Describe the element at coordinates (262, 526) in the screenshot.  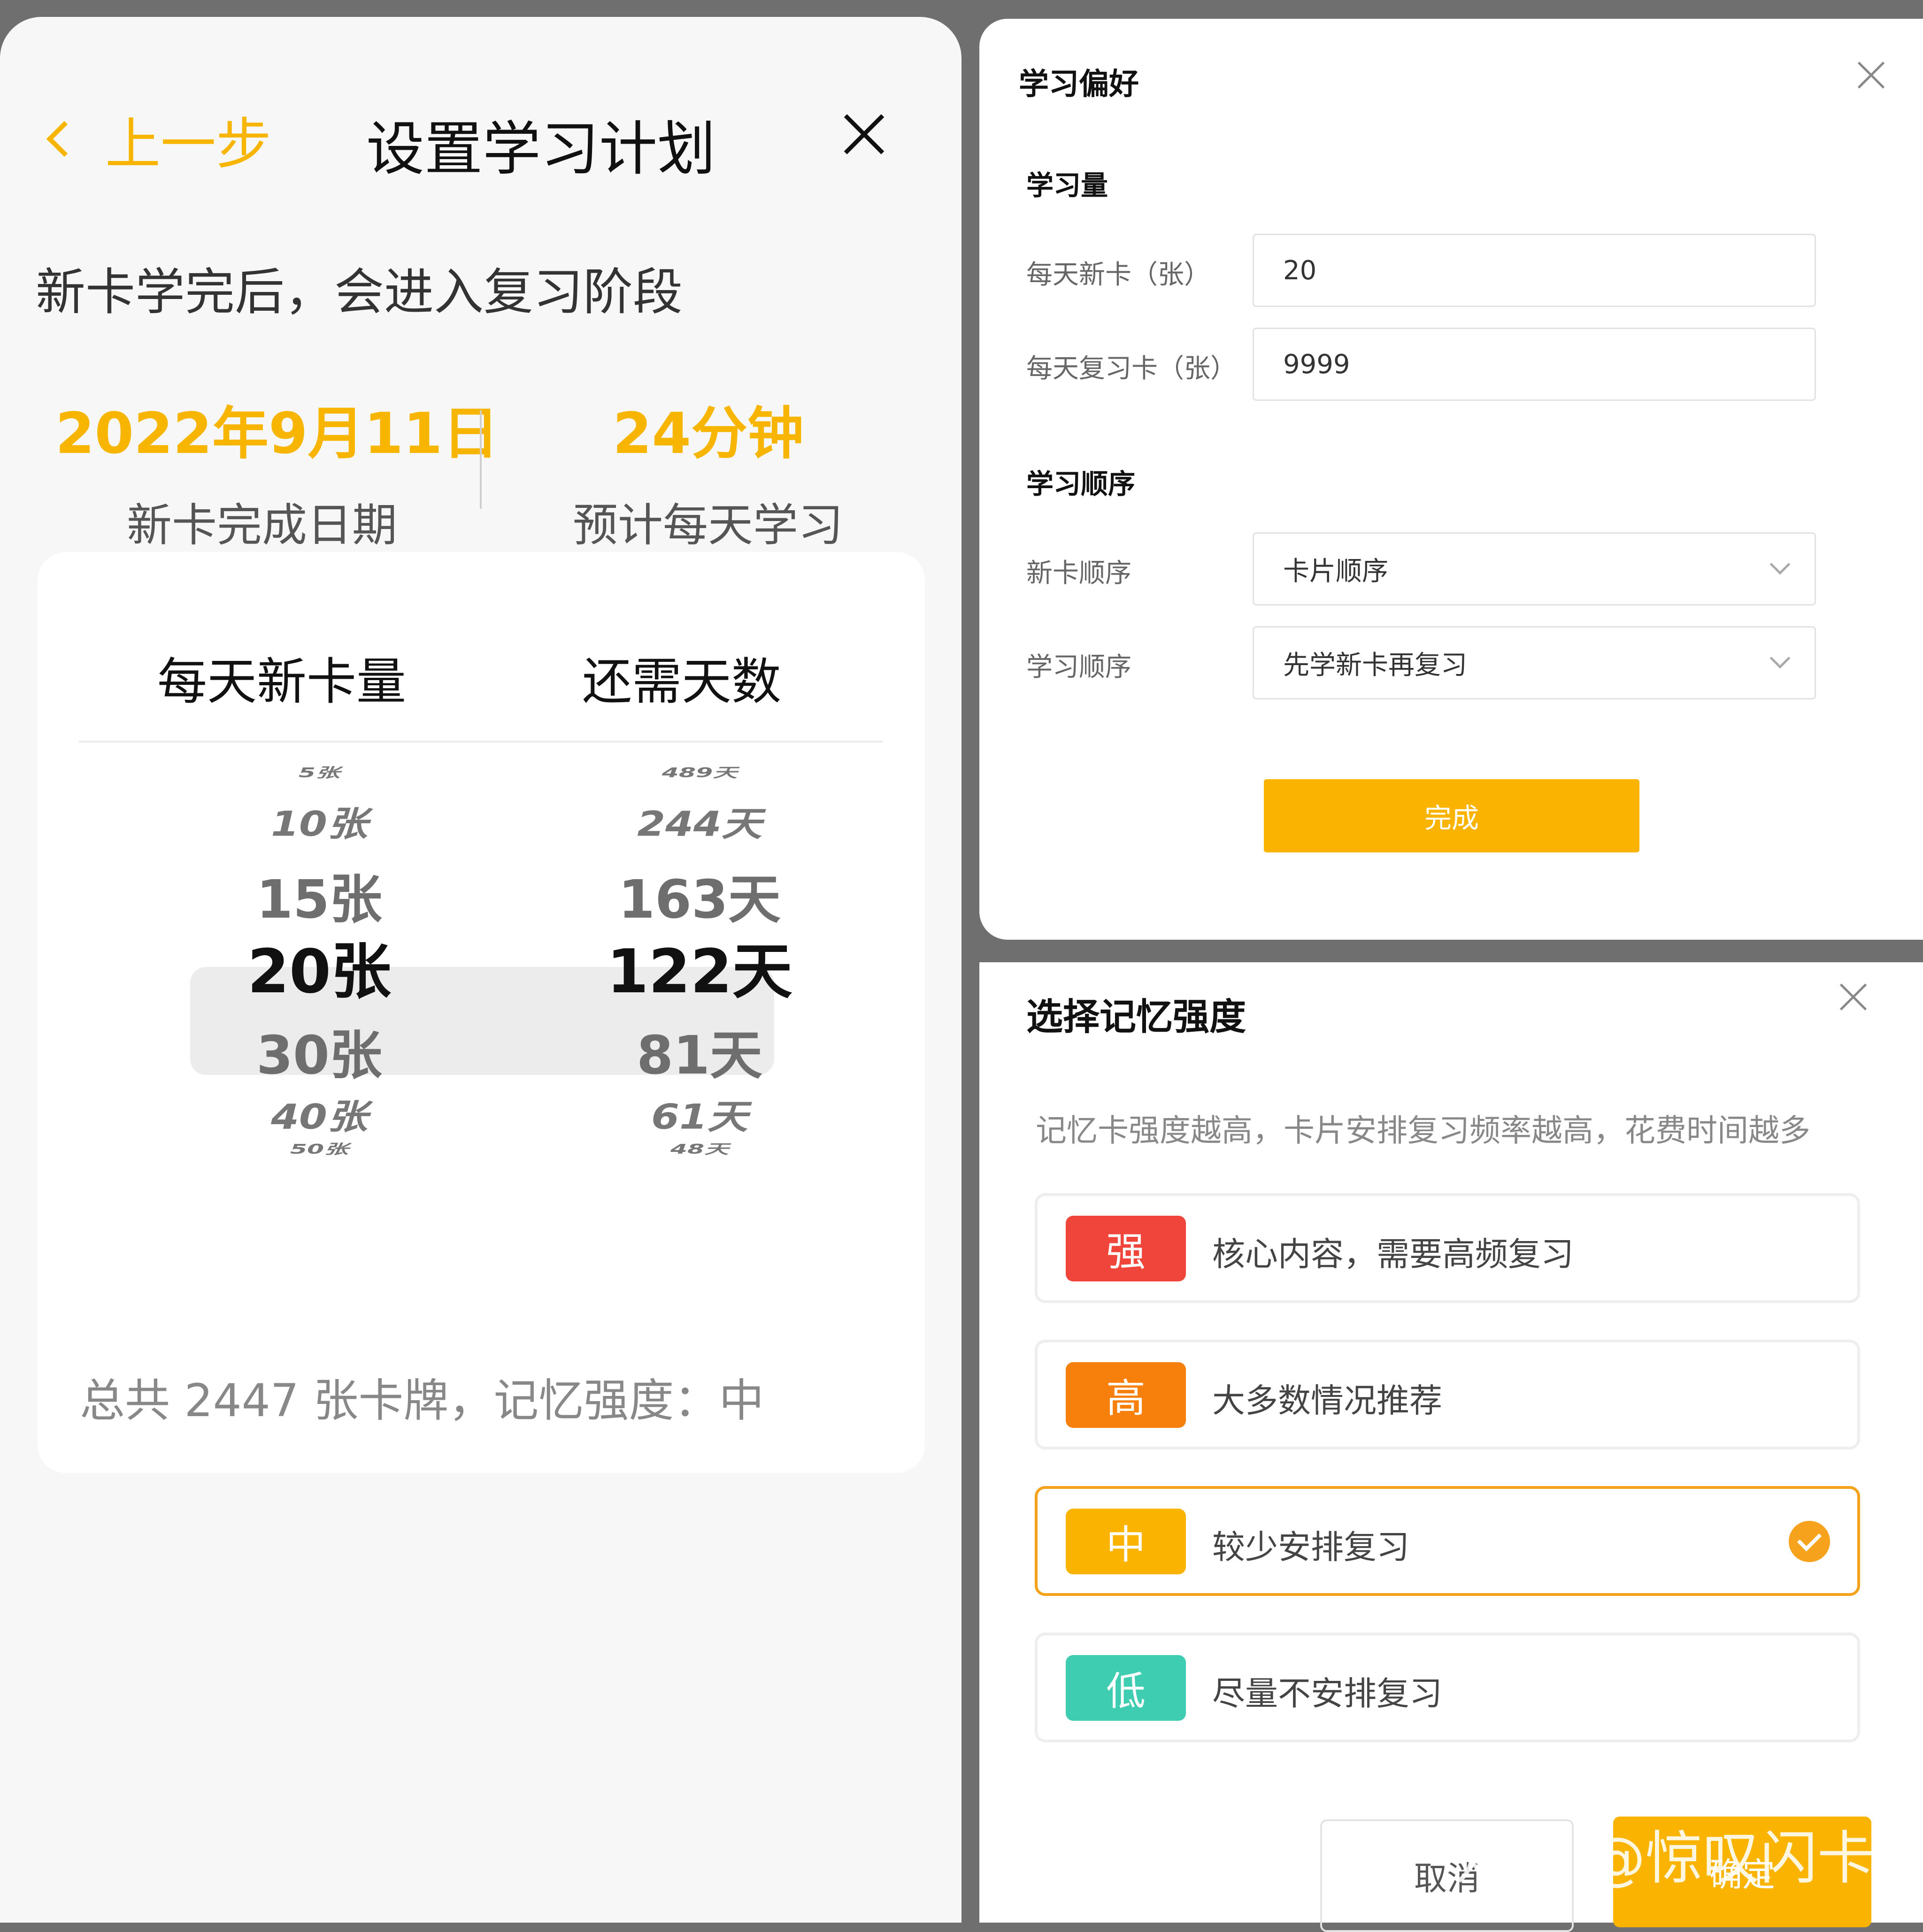
I see `completion-date-label: 新卡完成日期` at that location.